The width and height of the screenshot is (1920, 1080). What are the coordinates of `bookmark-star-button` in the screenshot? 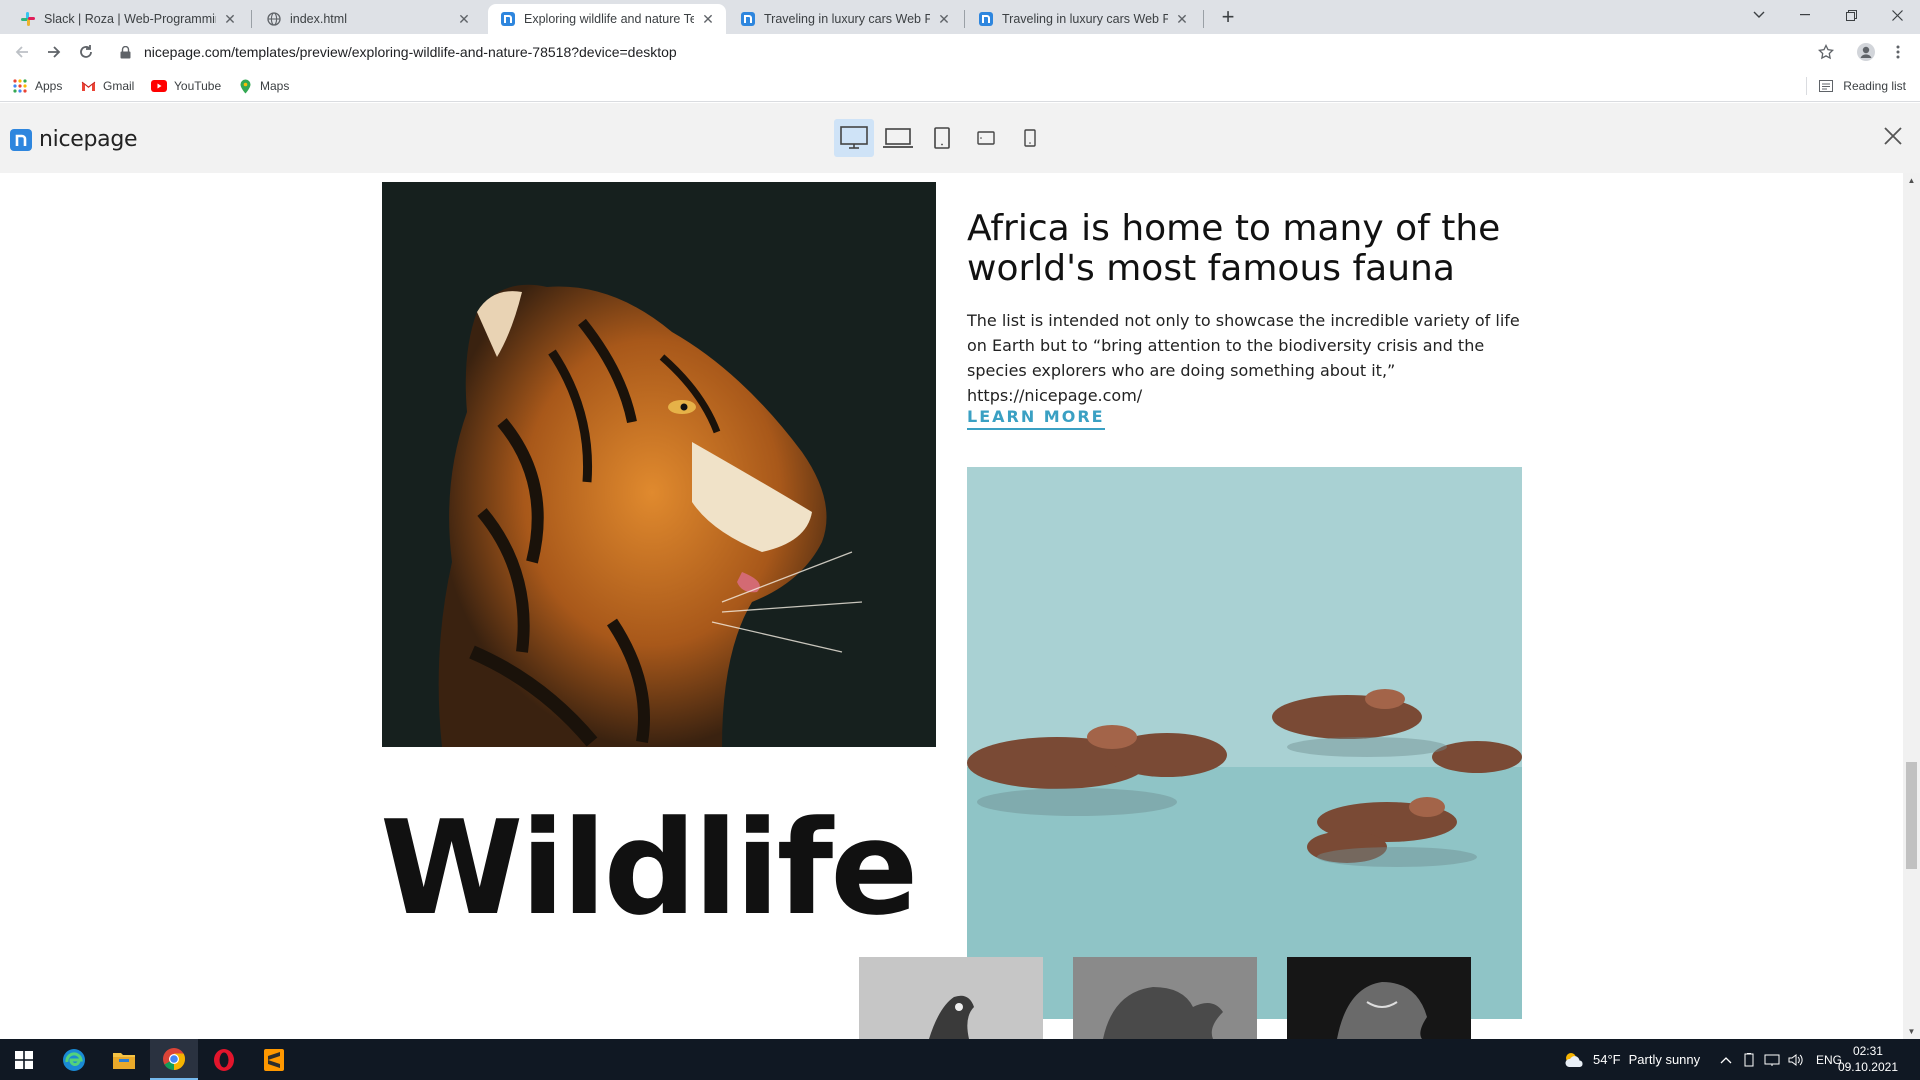 It's located at (1826, 52).